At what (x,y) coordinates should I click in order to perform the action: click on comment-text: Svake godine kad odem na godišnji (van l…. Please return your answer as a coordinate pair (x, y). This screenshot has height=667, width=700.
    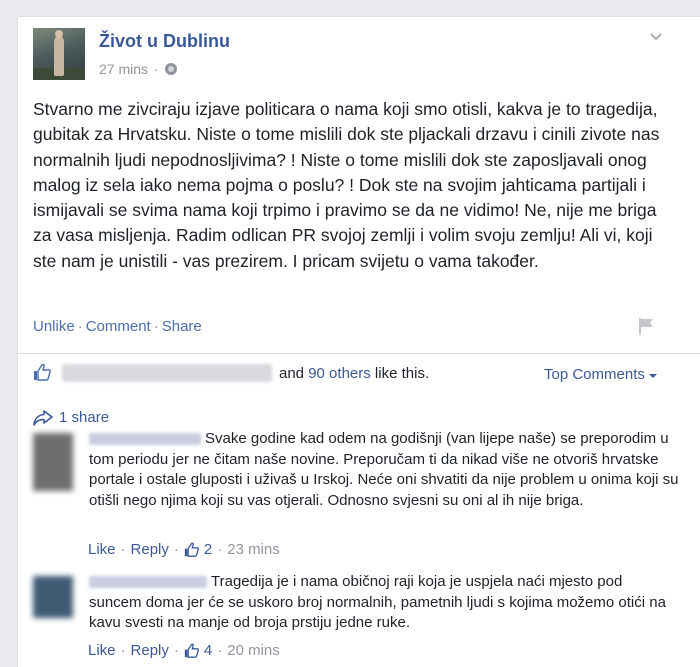
    Looking at the image, I should click on (384, 470).